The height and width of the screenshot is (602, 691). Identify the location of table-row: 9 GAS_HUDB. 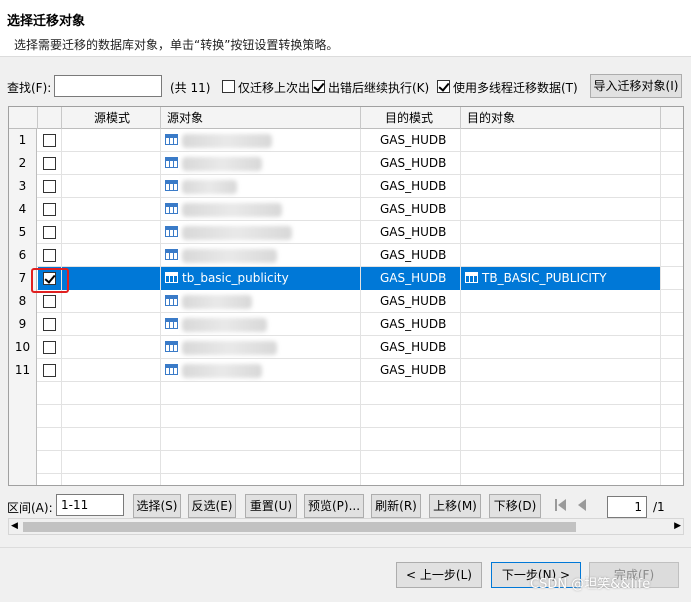
(346, 324).